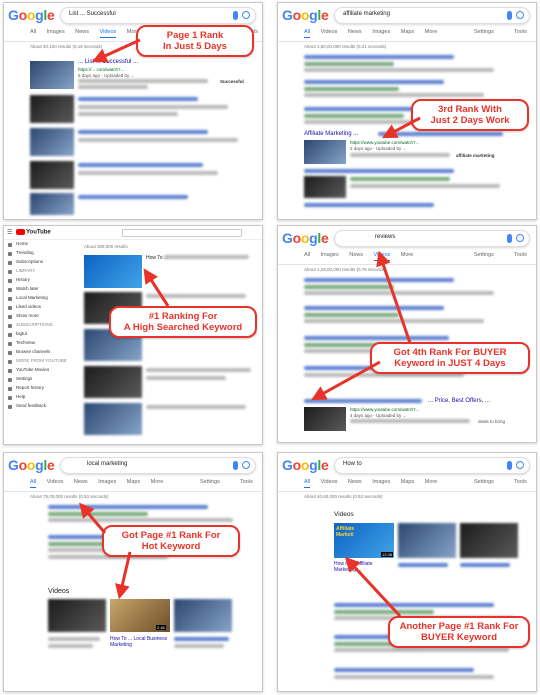  Describe the element at coordinates (33, 232) in the screenshot. I see `youtube-logo: YouTube` at that location.